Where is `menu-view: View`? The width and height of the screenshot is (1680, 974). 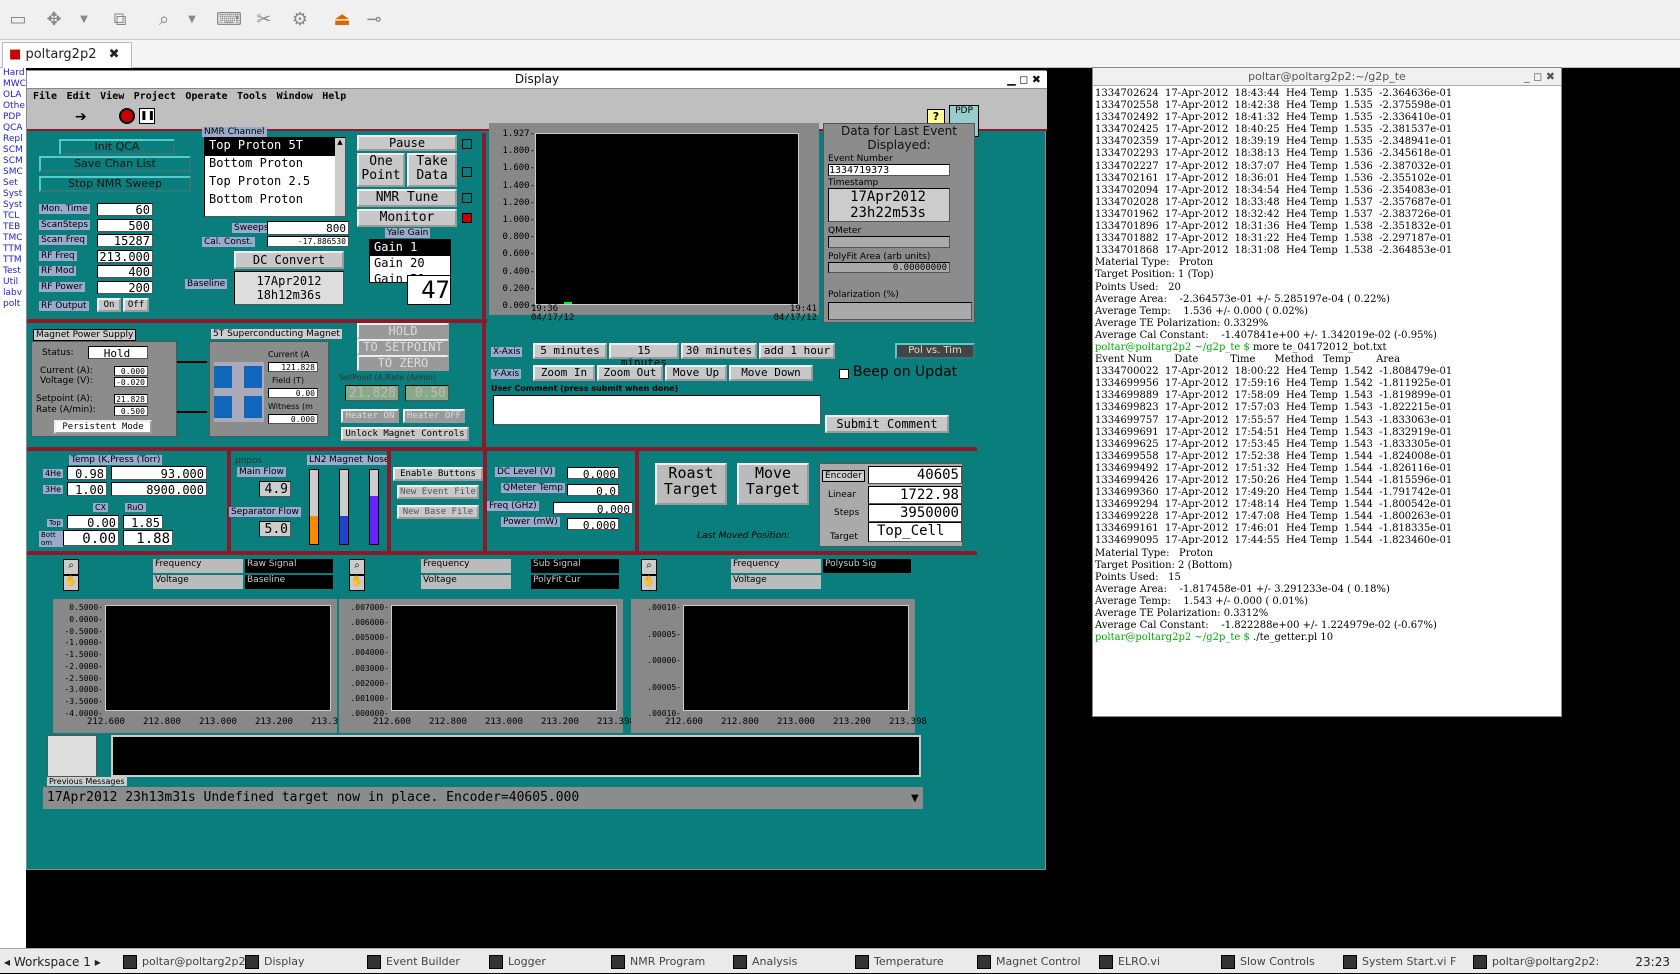 menu-view: View is located at coordinates (112, 96).